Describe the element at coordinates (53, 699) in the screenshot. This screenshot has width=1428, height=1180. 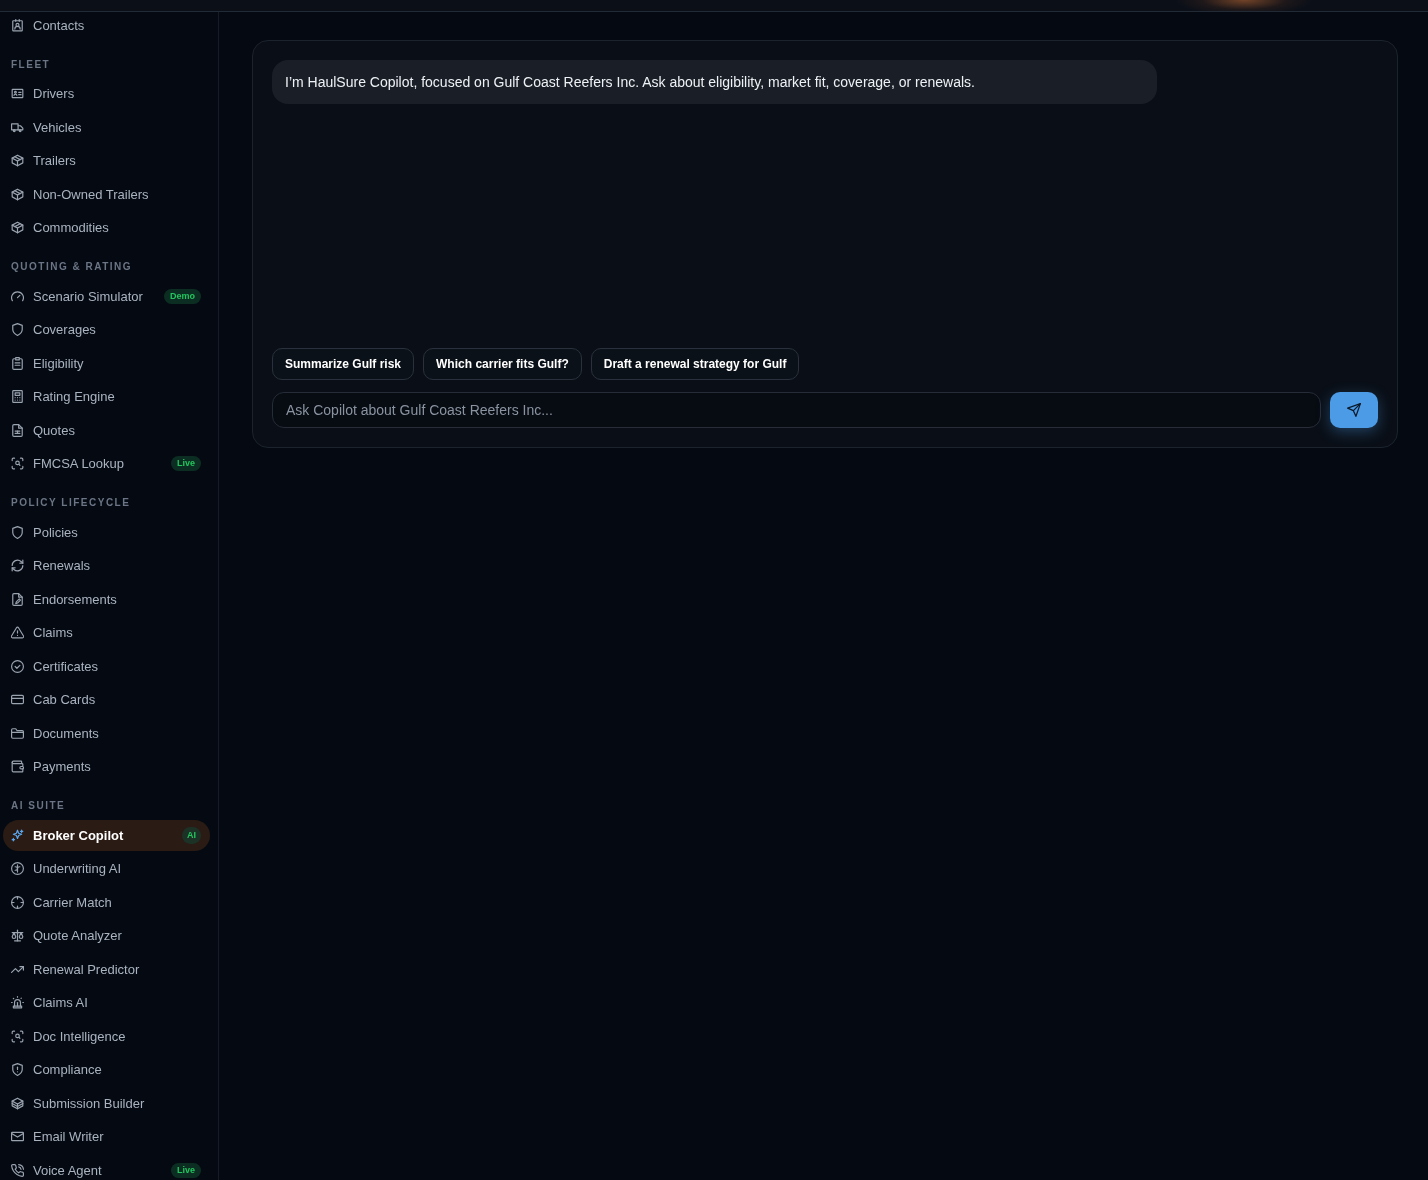
I see `sidebar-item: Cab Cards` at that location.